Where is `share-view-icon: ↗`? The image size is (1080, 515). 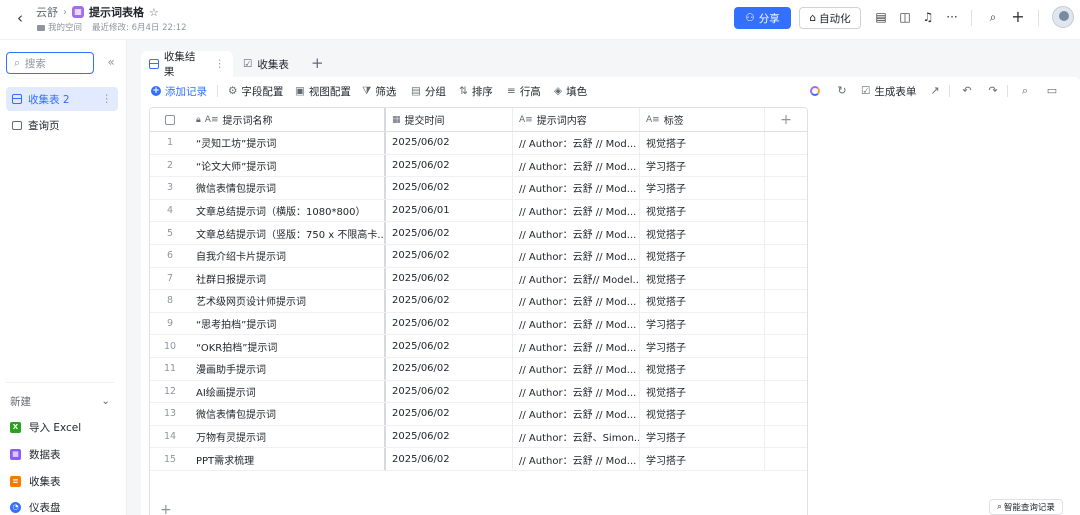 share-view-icon: ↗ is located at coordinates (935, 91).